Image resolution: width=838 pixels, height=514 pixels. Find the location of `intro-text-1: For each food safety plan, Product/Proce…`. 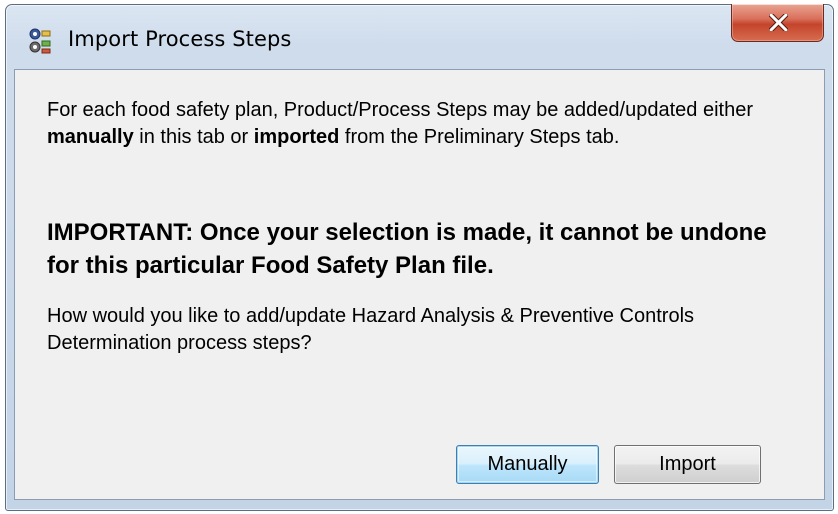

intro-text-1: For each food safety plan, Product/Proce… is located at coordinates (400, 110).